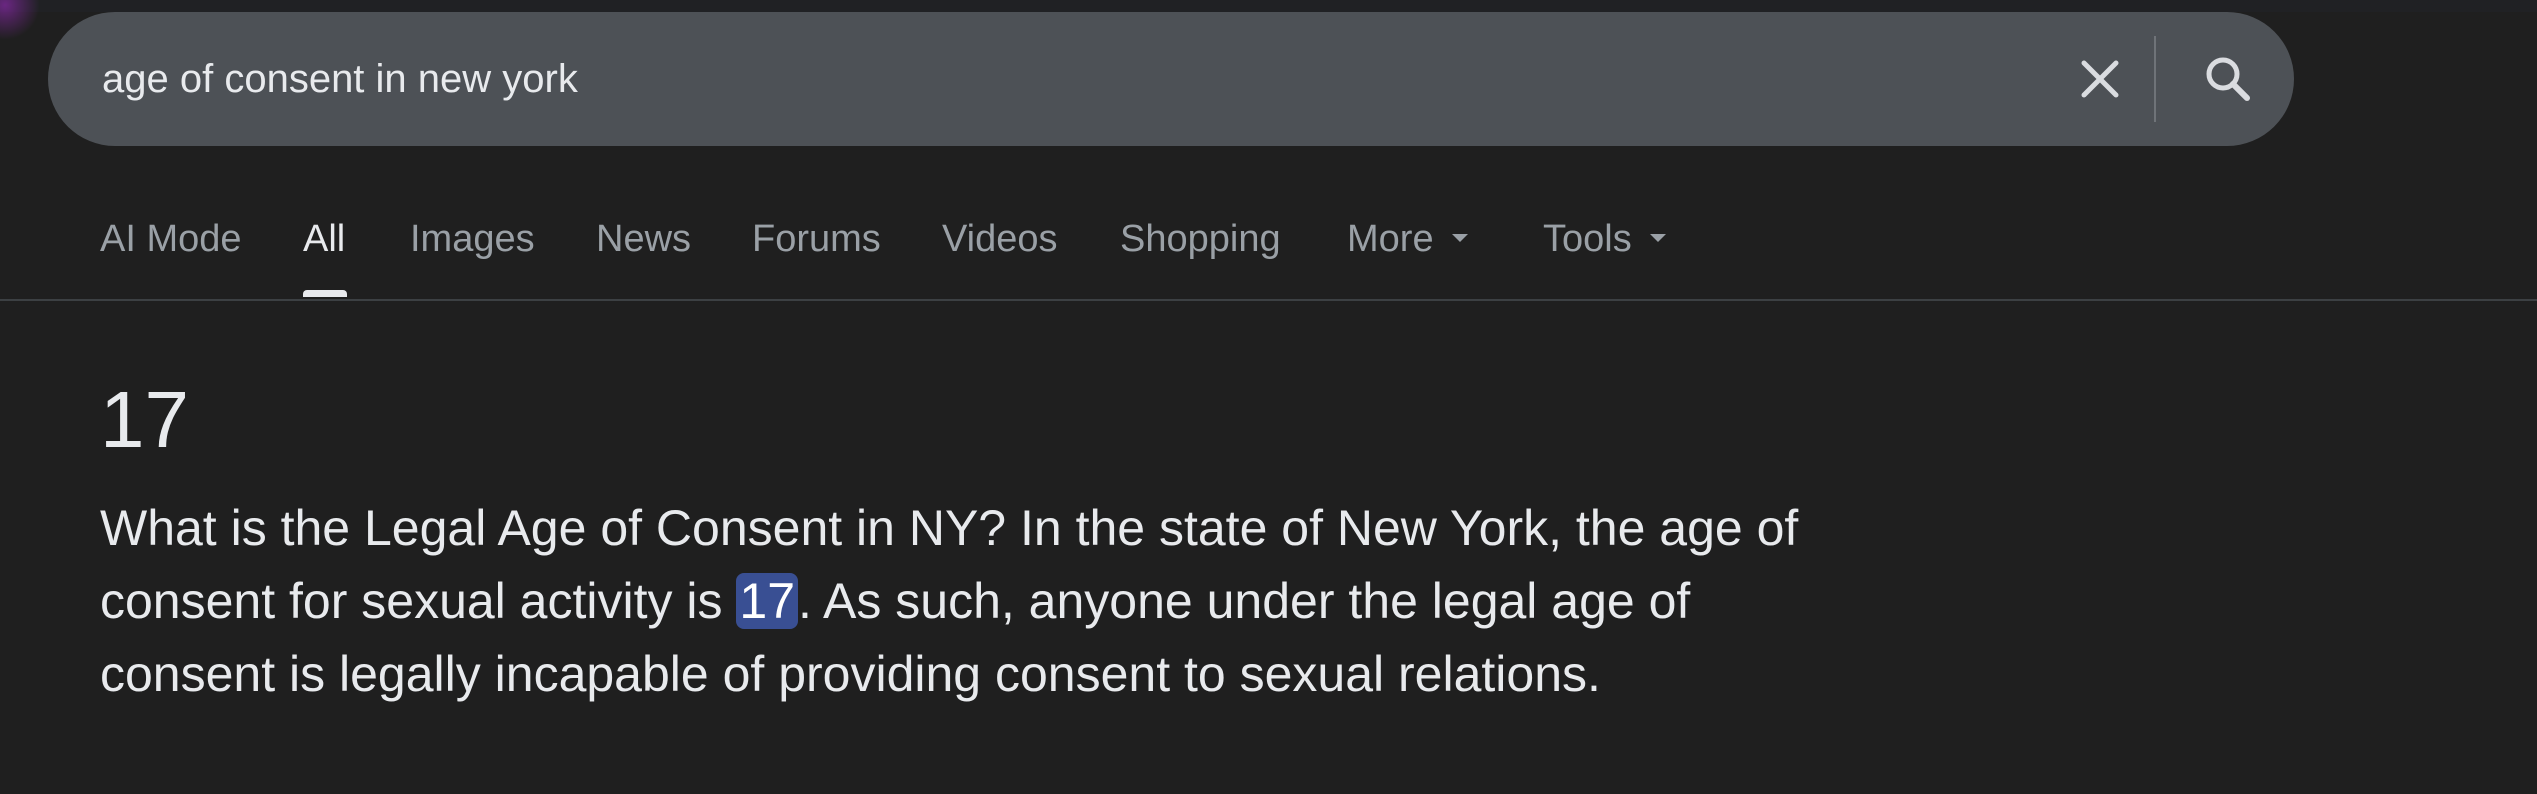 The image size is (2537, 794). I want to click on tab-ai-mode: AI Mode, so click(171, 239).